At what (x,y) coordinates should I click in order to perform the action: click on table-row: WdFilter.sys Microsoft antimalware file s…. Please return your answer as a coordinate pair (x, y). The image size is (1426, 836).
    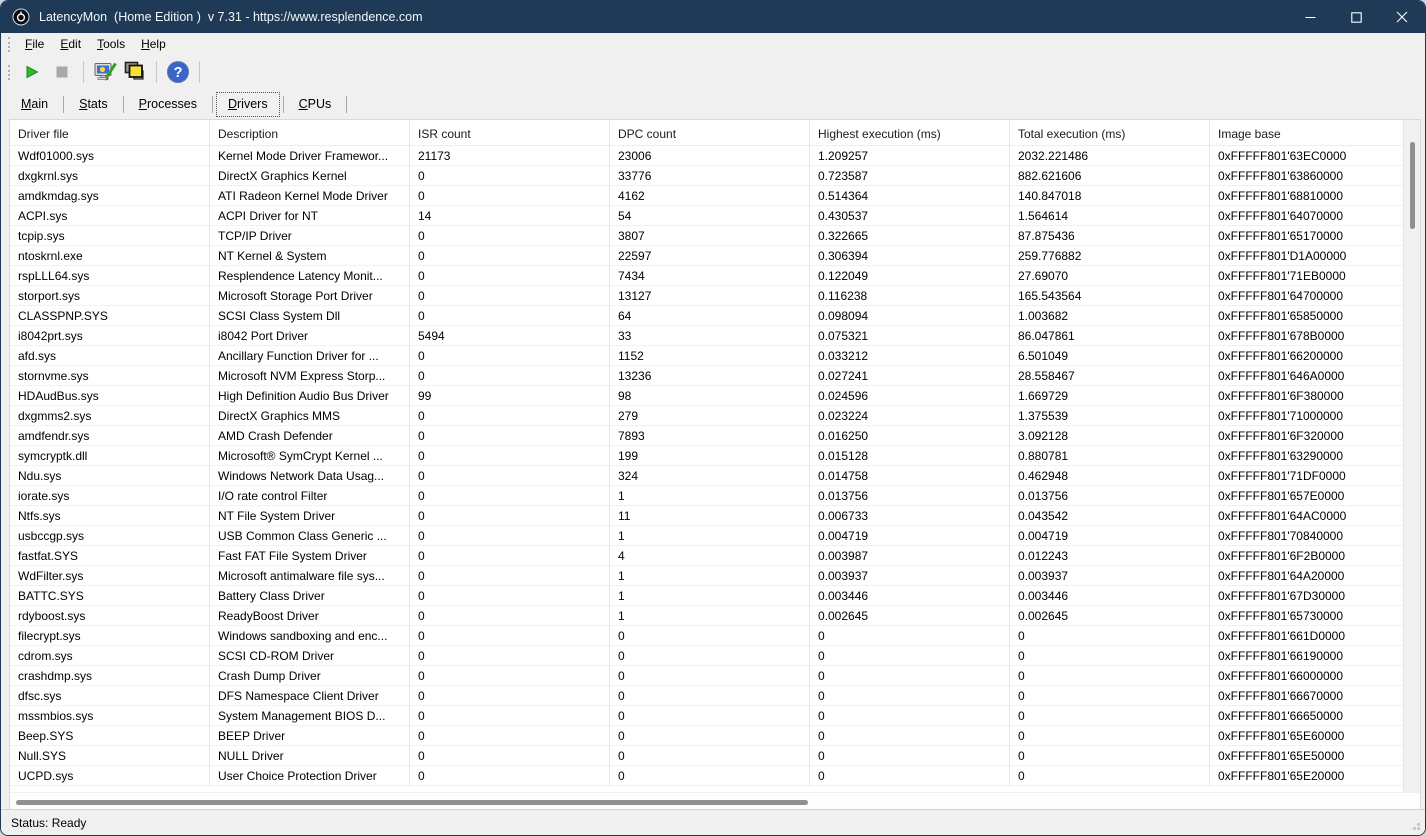
    Looking at the image, I should click on (706, 576).